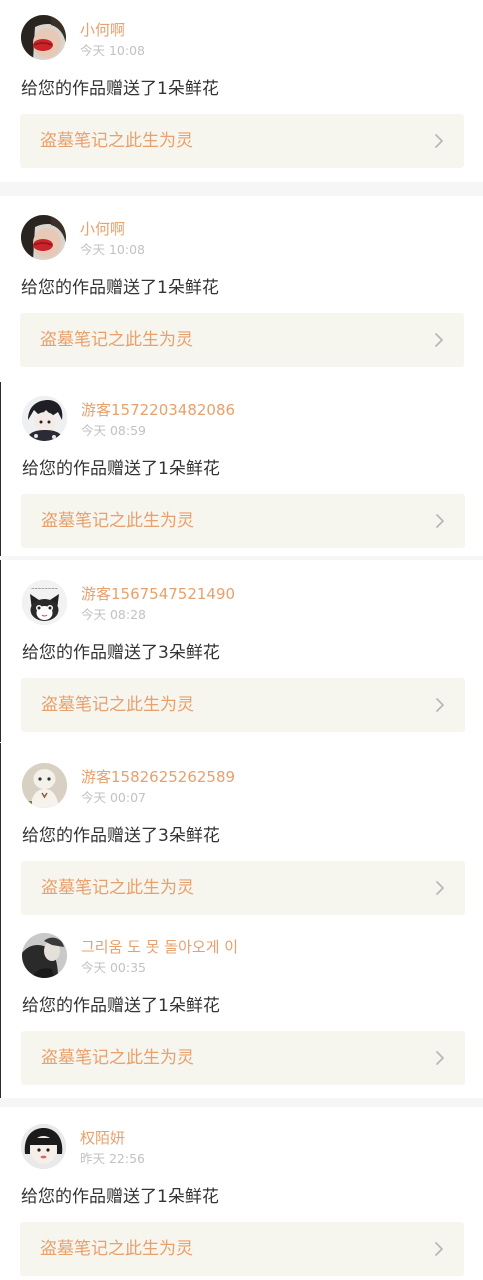 Image resolution: width=483 pixels, height=1280 pixels. I want to click on username: 游客1582625262589, so click(158, 777).